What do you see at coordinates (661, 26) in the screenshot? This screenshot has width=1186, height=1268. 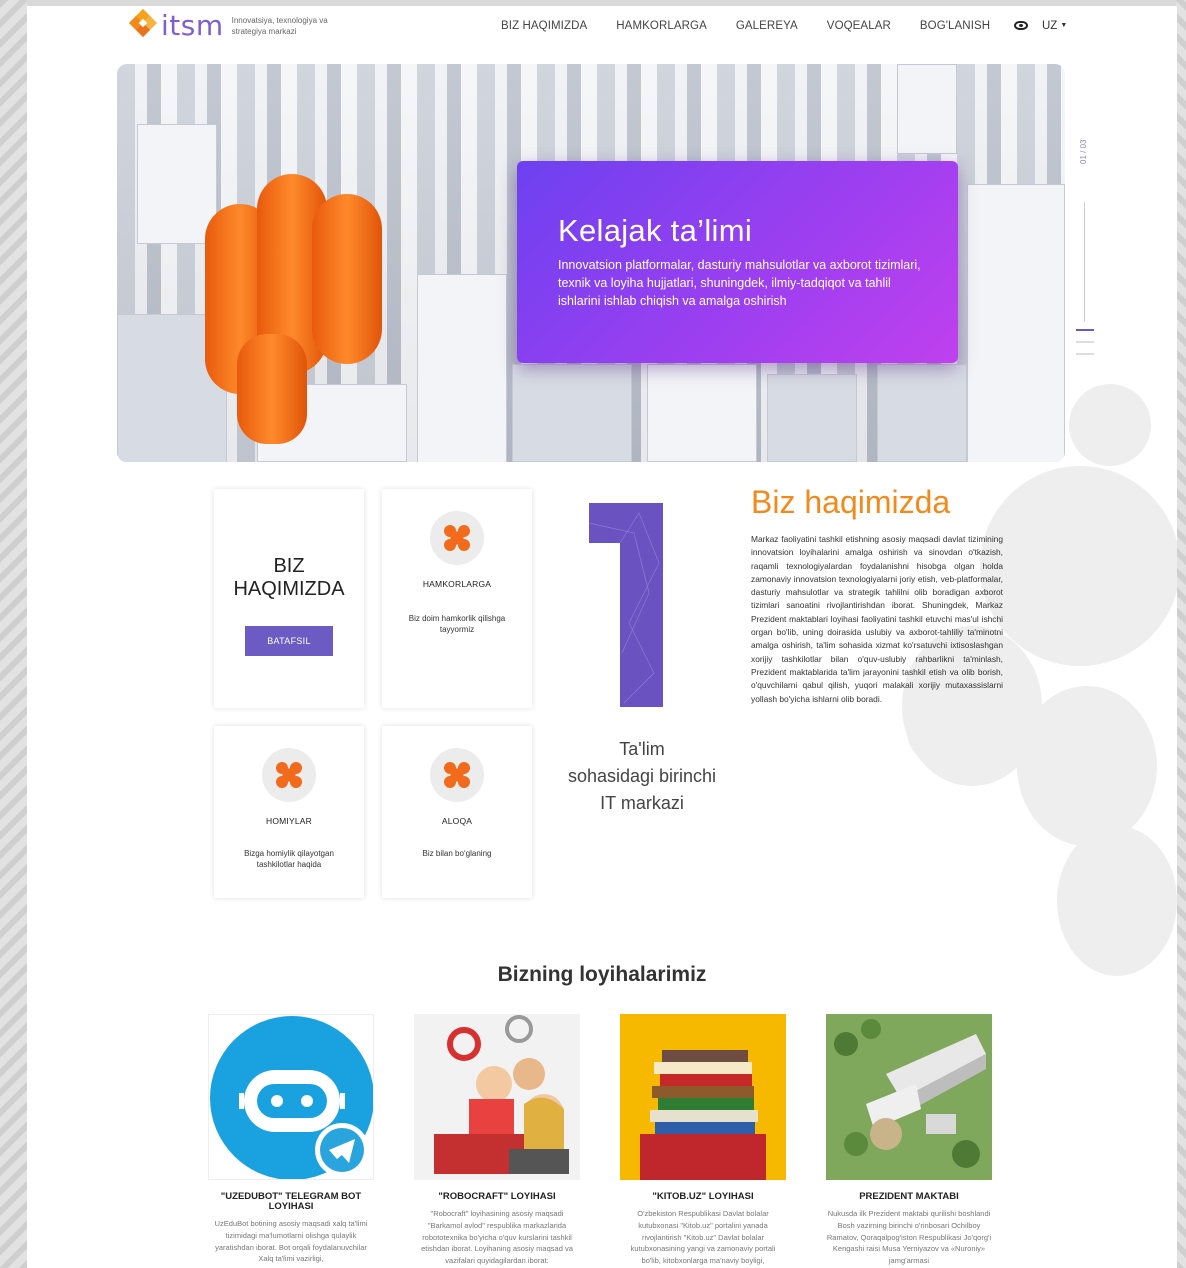 I see `nav-partners: HAMKORLARGA` at bounding box center [661, 26].